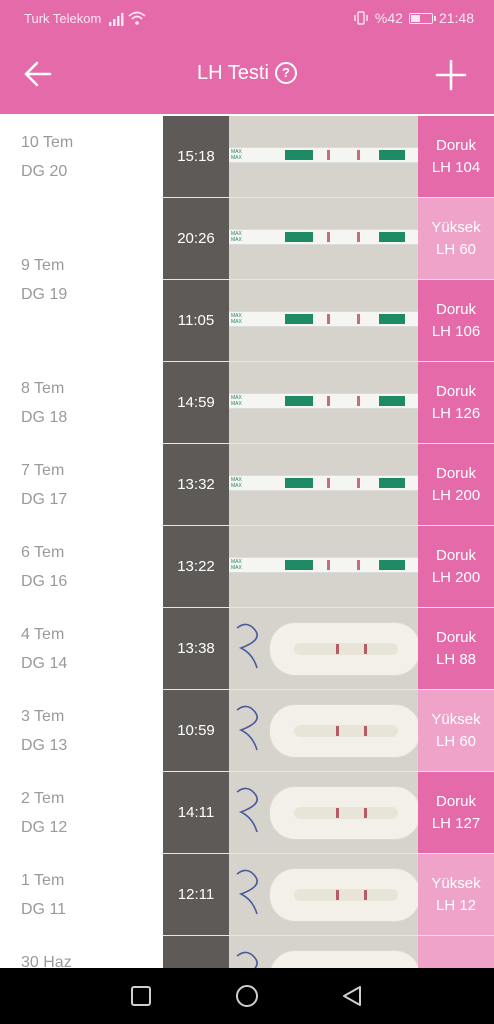  I want to click on lh-result-badge: Doruk LH 106, so click(456, 320).